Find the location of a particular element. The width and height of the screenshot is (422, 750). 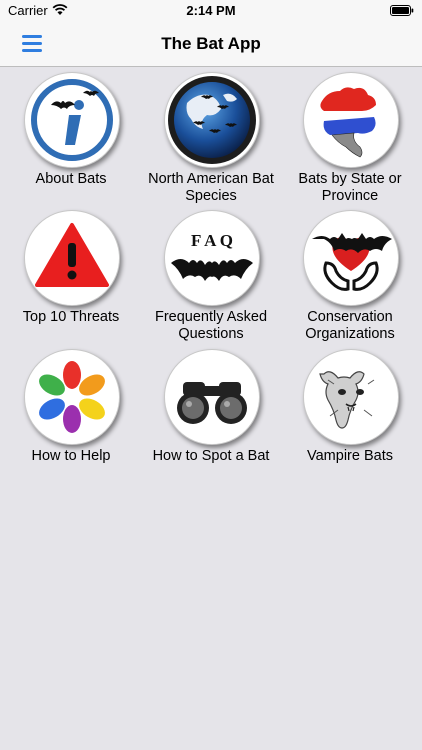

colorful-hands-icon is located at coordinates (72, 397).